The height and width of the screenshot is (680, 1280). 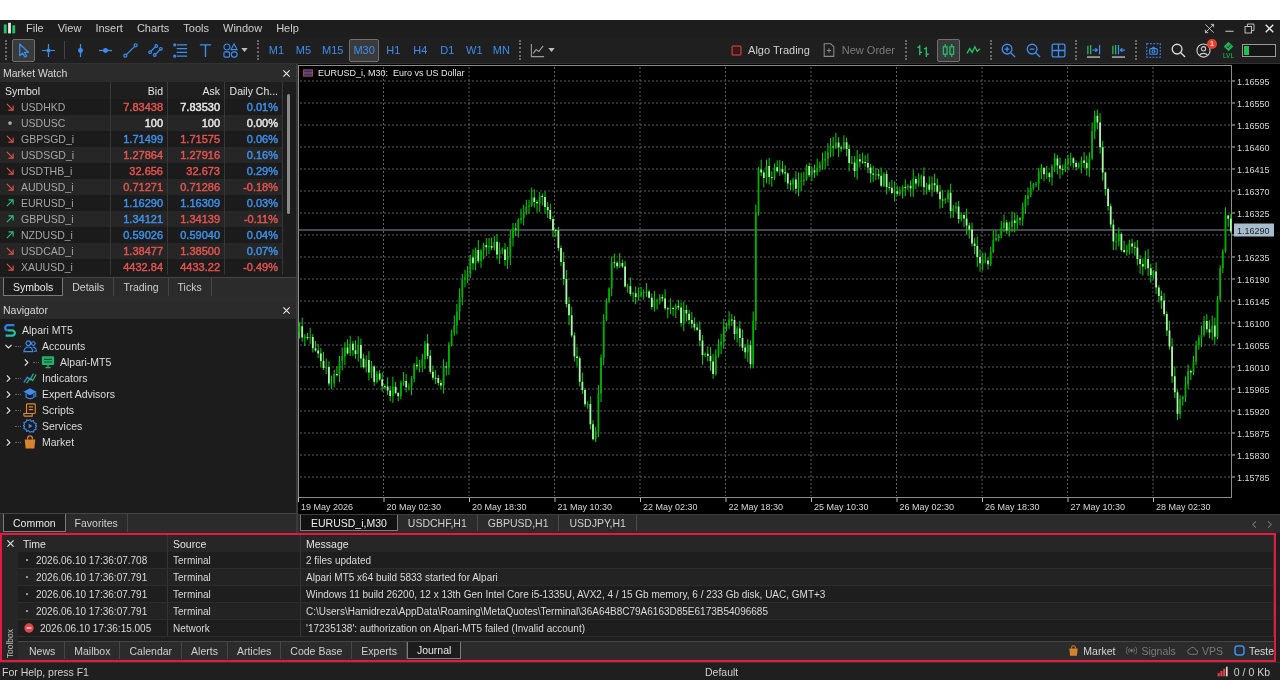 What do you see at coordinates (1253, 147) in the screenshot?
I see `price-axis-label: 1.16460` at bounding box center [1253, 147].